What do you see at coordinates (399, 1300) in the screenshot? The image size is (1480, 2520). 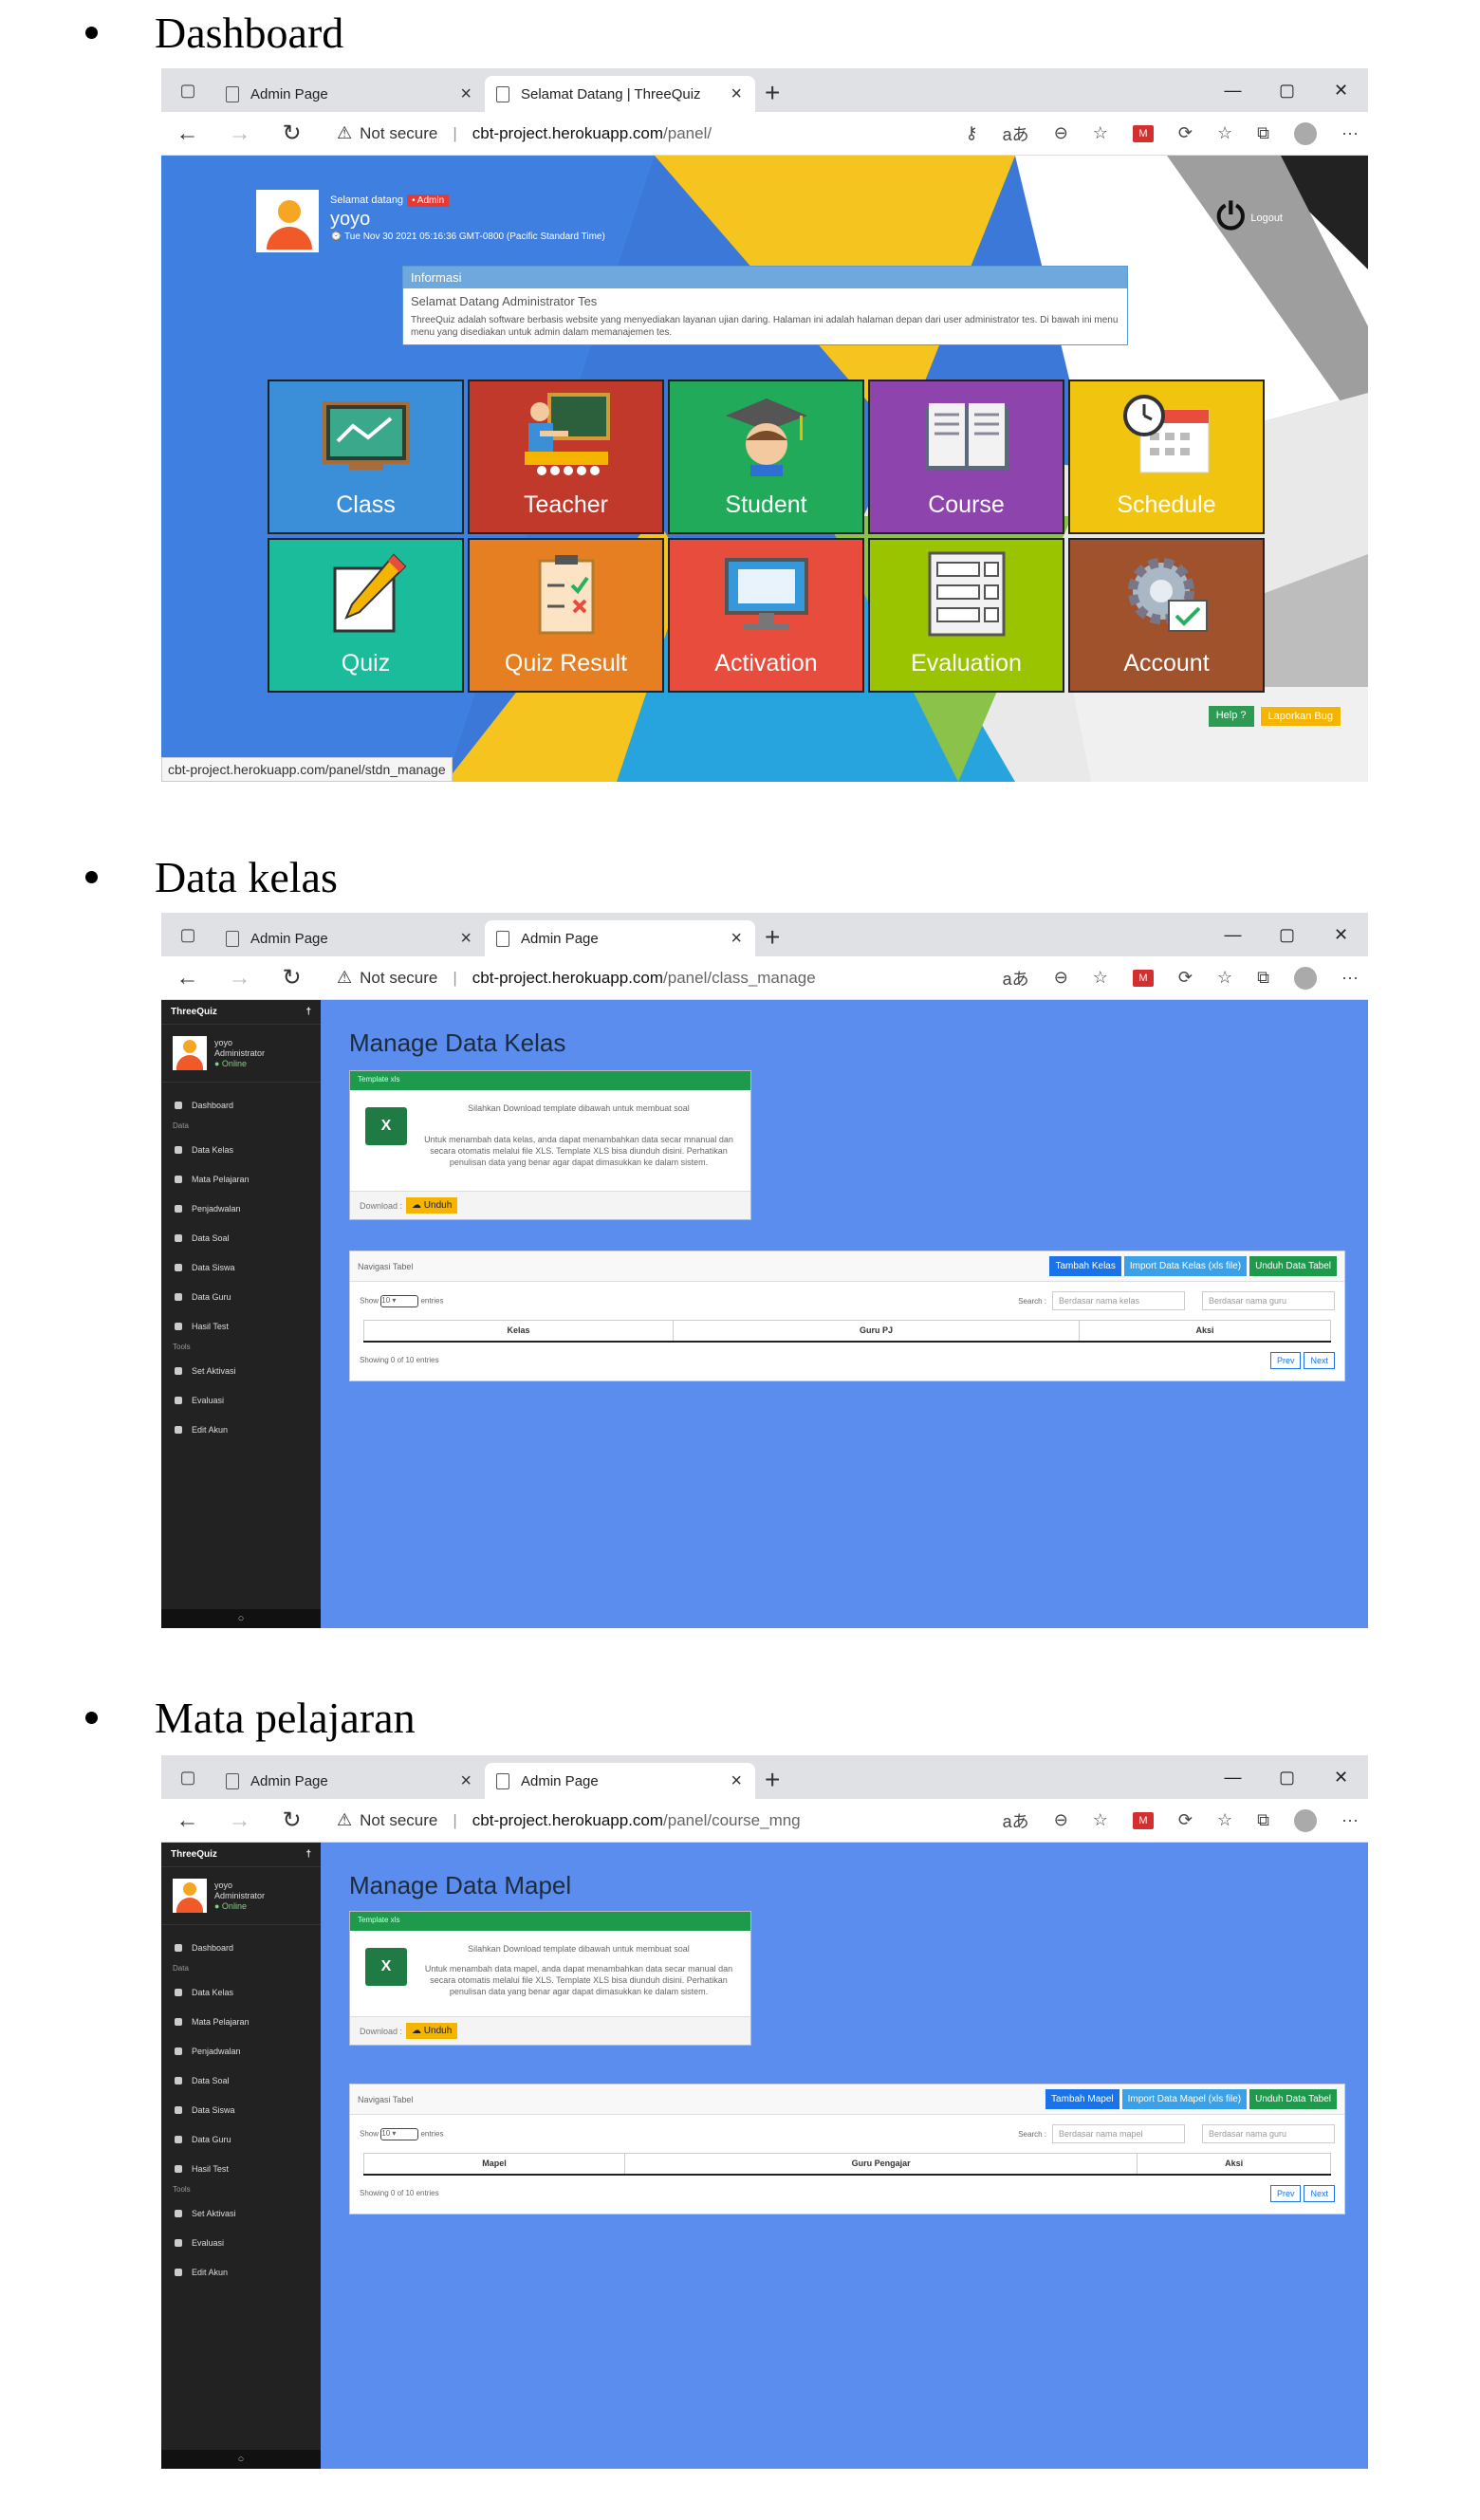 I see `entries-select: 10 ▾` at bounding box center [399, 1300].